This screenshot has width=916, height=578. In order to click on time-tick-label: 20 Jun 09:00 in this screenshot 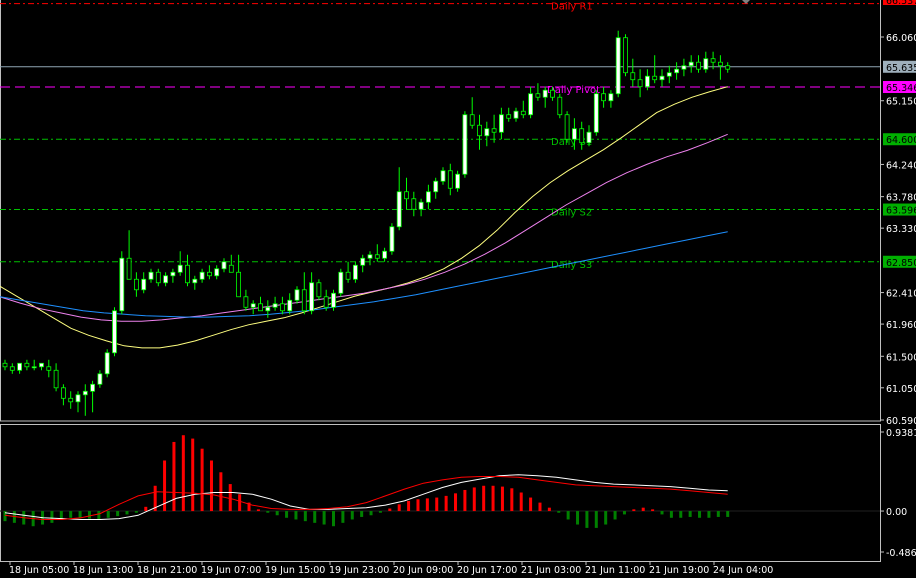, I will do `click(423, 570)`.